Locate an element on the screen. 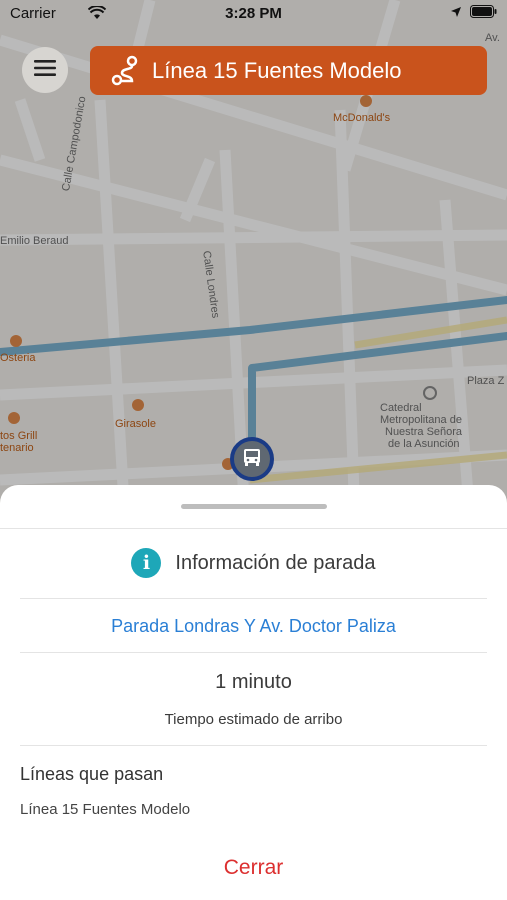  bus-icon is located at coordinates (252, 459).